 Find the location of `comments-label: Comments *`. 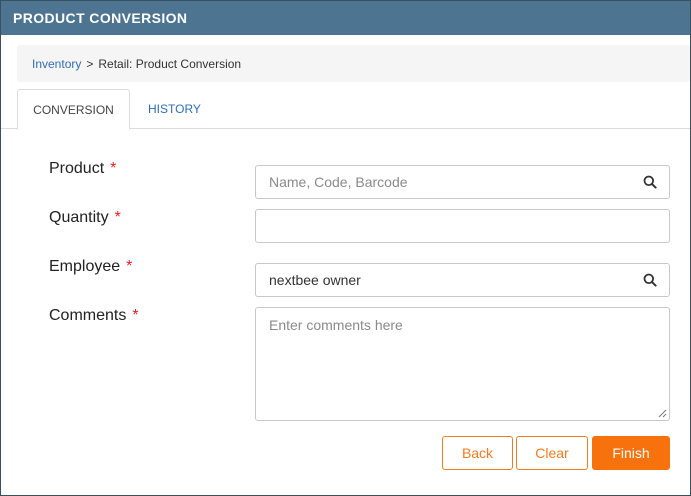

comments-label: Comments * is located at coordinates (94, 316).